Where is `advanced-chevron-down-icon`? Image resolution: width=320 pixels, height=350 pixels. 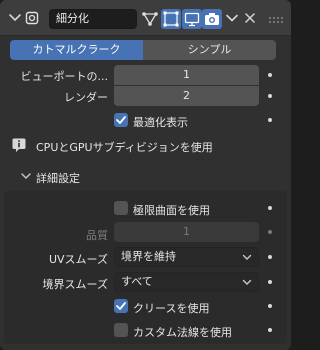 advanced-chevron-down-icon is located at coordinates (26, 176).